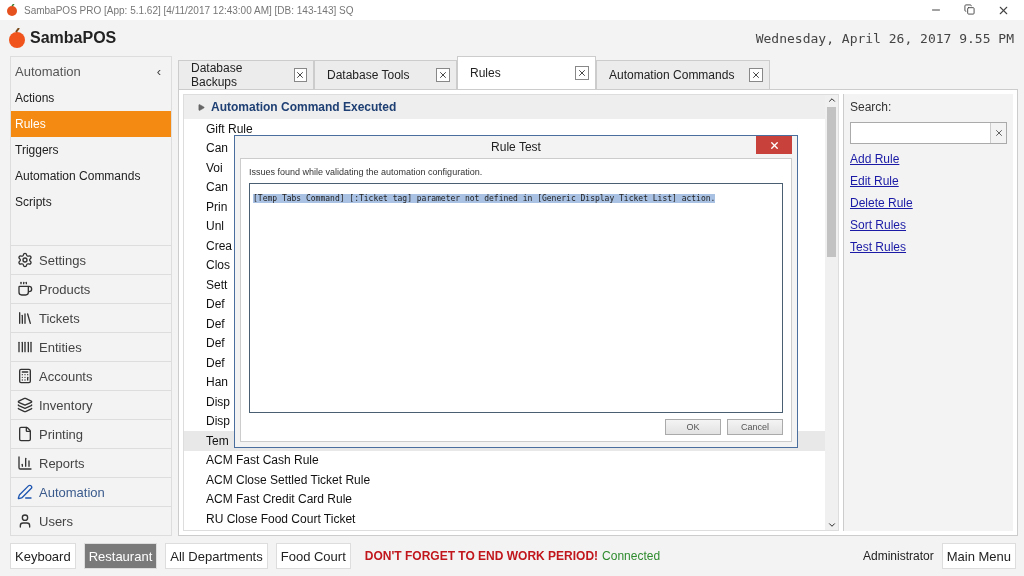 The width and height of the screenshot is (1024, 576). I want to click on tab-label: Database Backups, so click(217, 75).